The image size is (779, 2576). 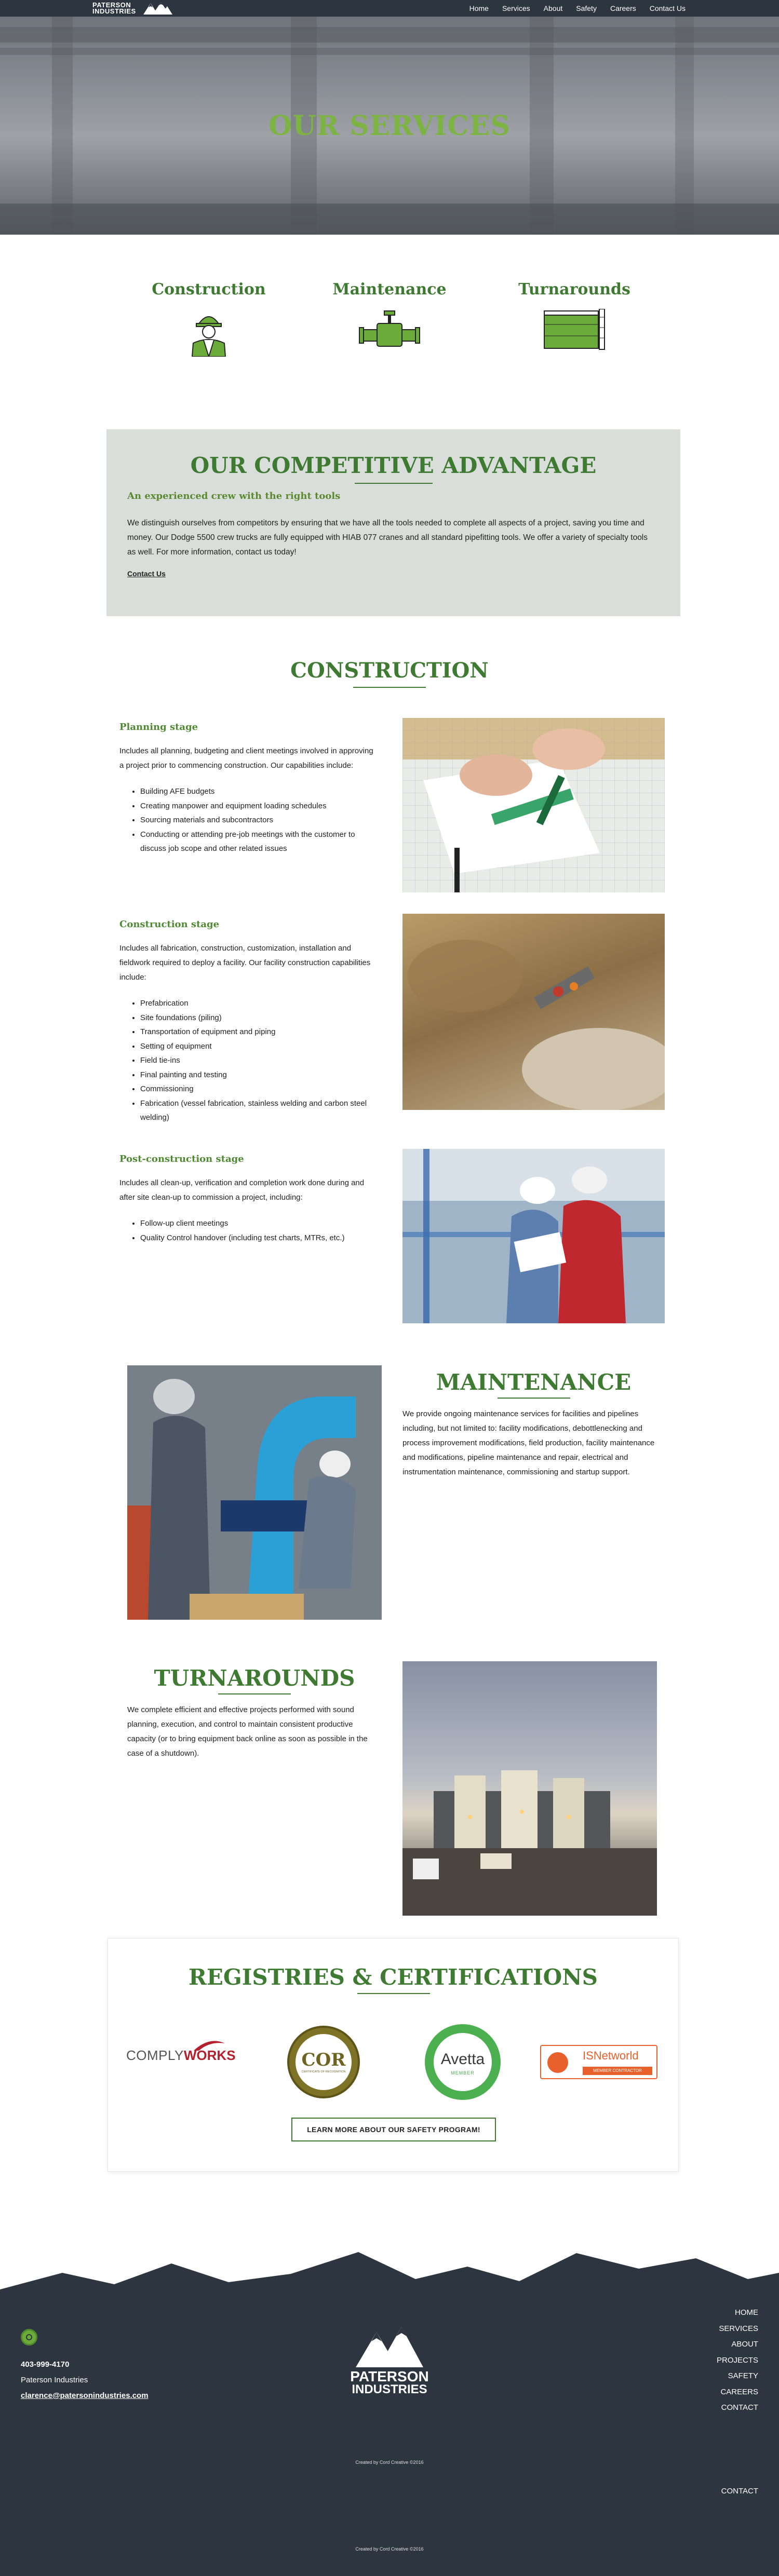 I want to click on list-item: Transportation of equipment and piping, so click(x=259, y=1032).